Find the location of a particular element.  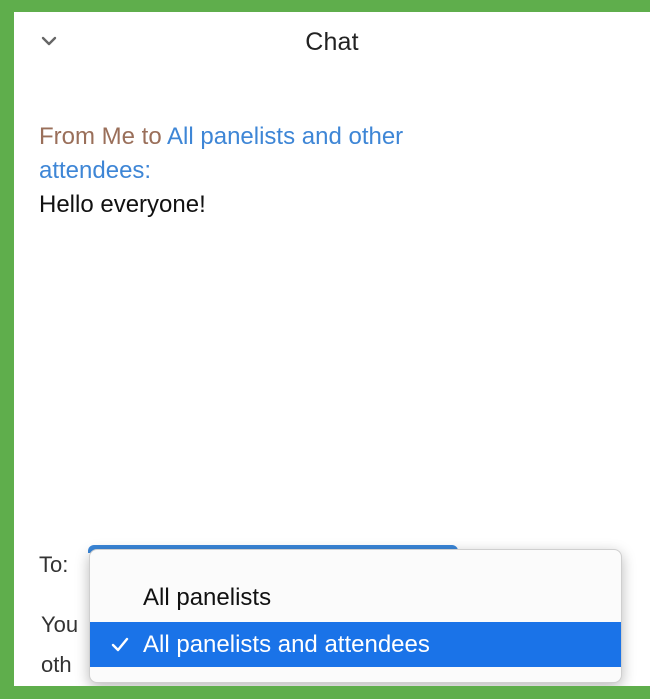

composer-hint-line-1: You is located at coordinates (60, 624).